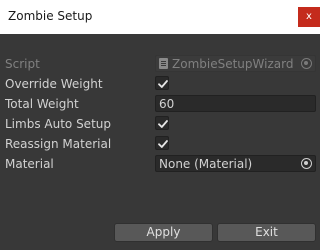 Image resolution: width=320 pixels, height=250 pixels. What do you see at coordinates (163, 232) in the screenshot?
I see `apply-button: Apply` at bounding box center [163, 232].